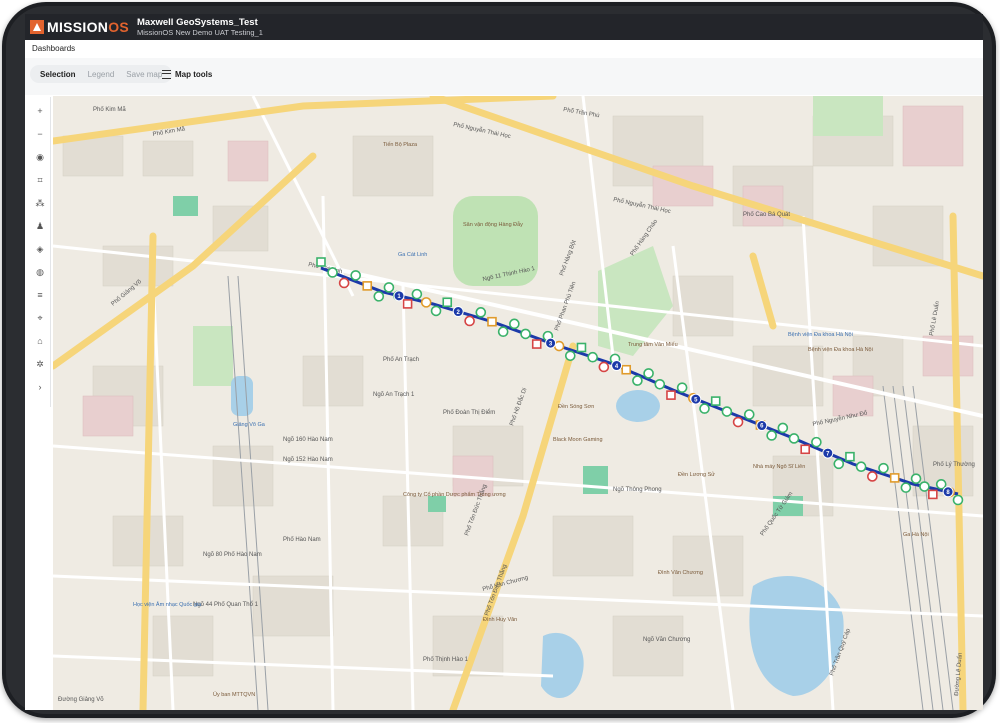 This screenshot has width=1000, height=723. I want to click on poi-label: Black Moon Gaming, so click(578, 440).